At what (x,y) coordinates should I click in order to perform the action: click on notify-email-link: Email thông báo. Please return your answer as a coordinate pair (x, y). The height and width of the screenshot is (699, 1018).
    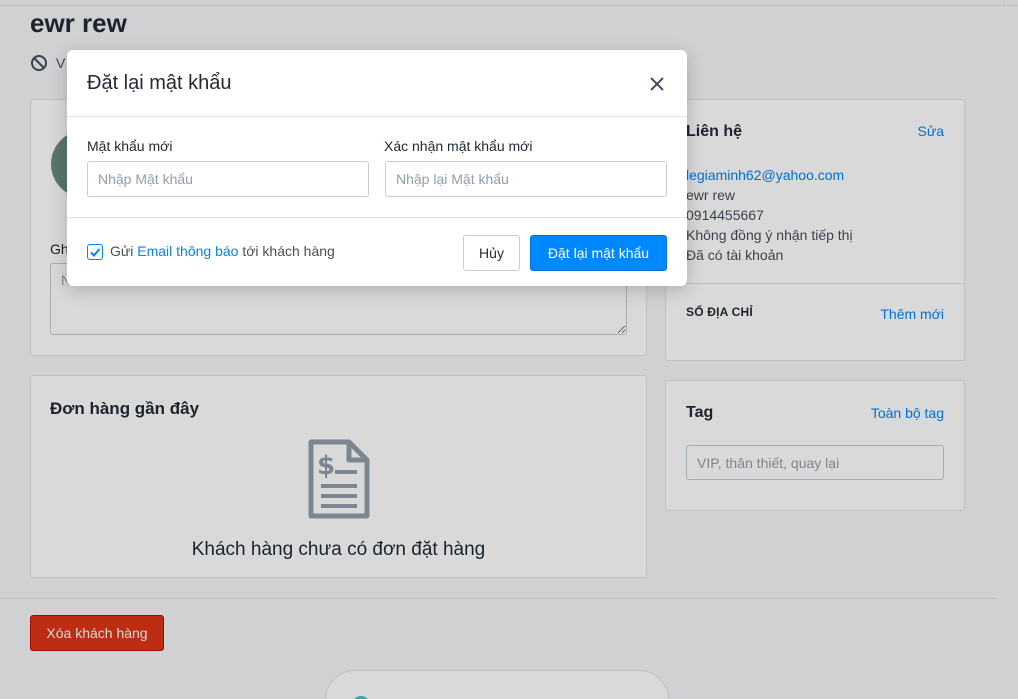
    Looking at the image, I should click on (187, 251).